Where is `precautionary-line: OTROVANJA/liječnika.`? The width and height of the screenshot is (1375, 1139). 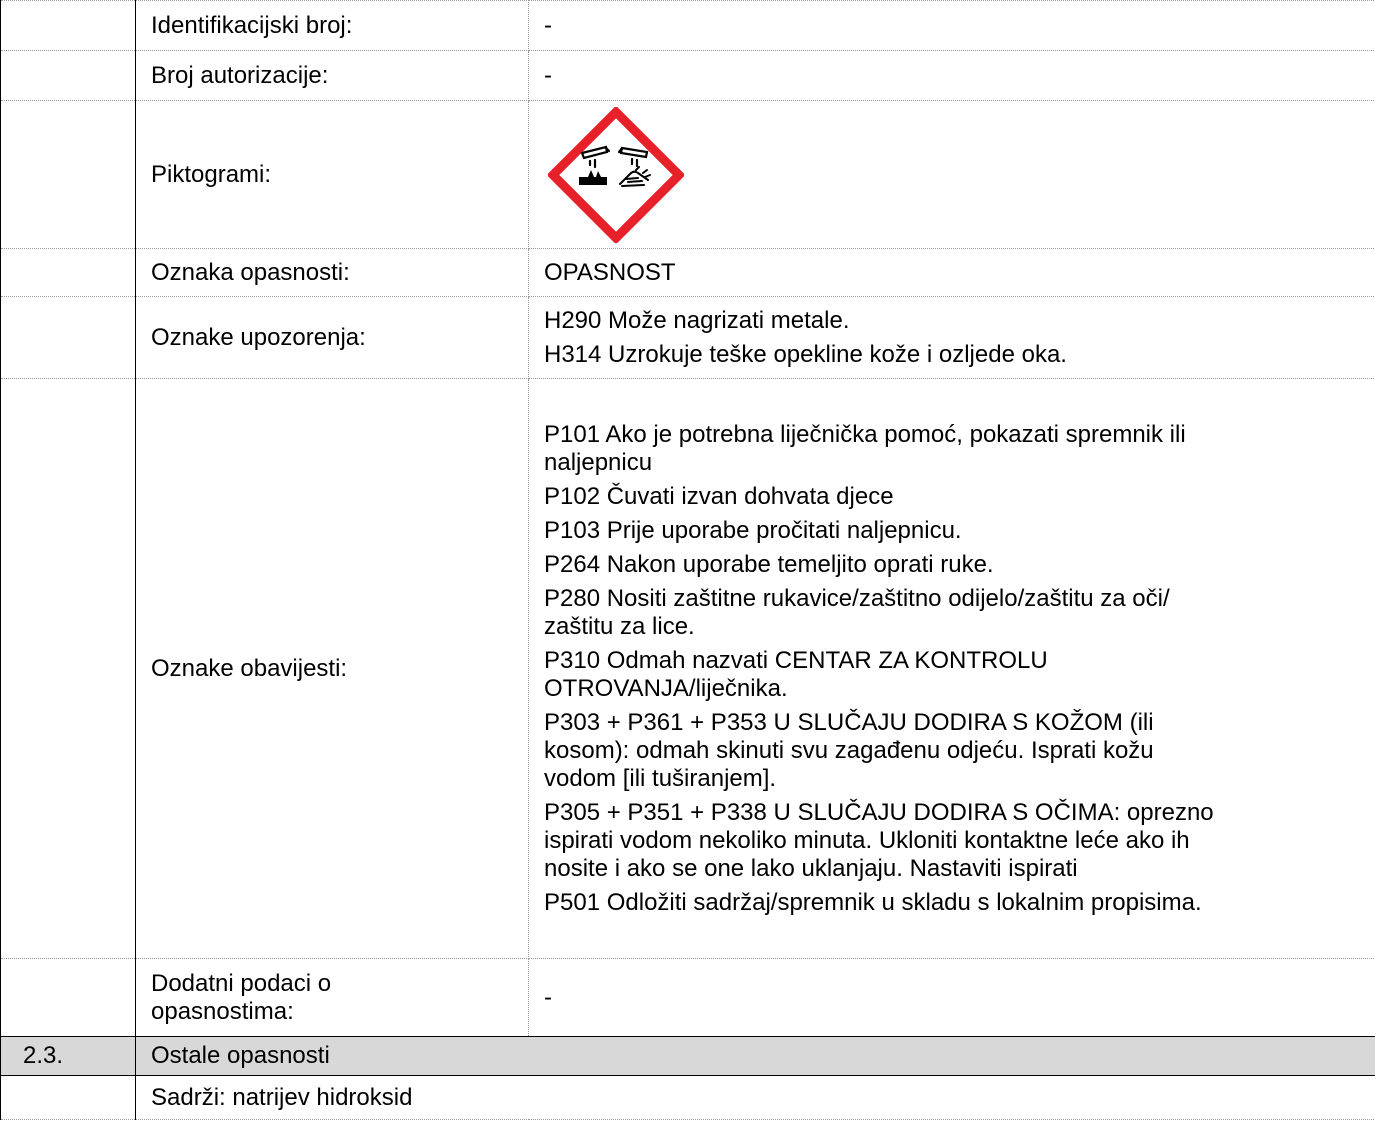 precautionary-line: OTROVANJA/liječnika. is located at coordinates (666, 688).